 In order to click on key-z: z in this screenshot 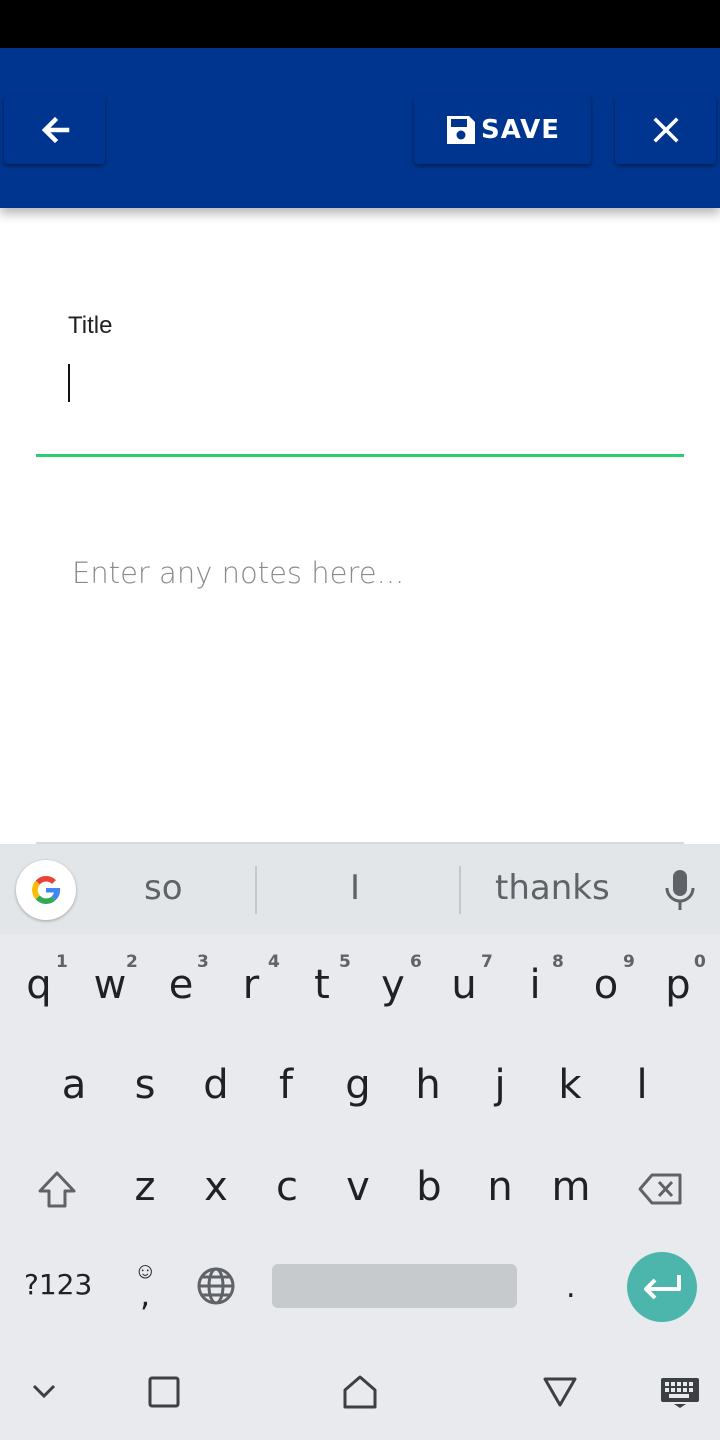, I will do `click(145, 1187)`.